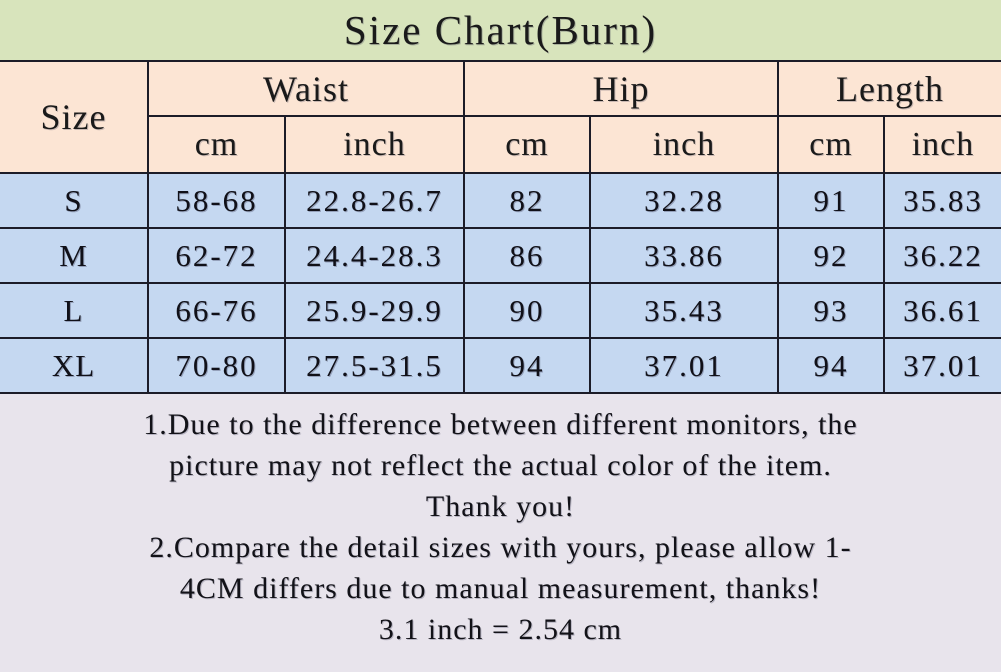 Image resolution: width=1001 pixels, height=672 pixels. I want to click on table-row: S 58-68 22.8-26.7 82 32.28 91 35.83, so click(500, 200).